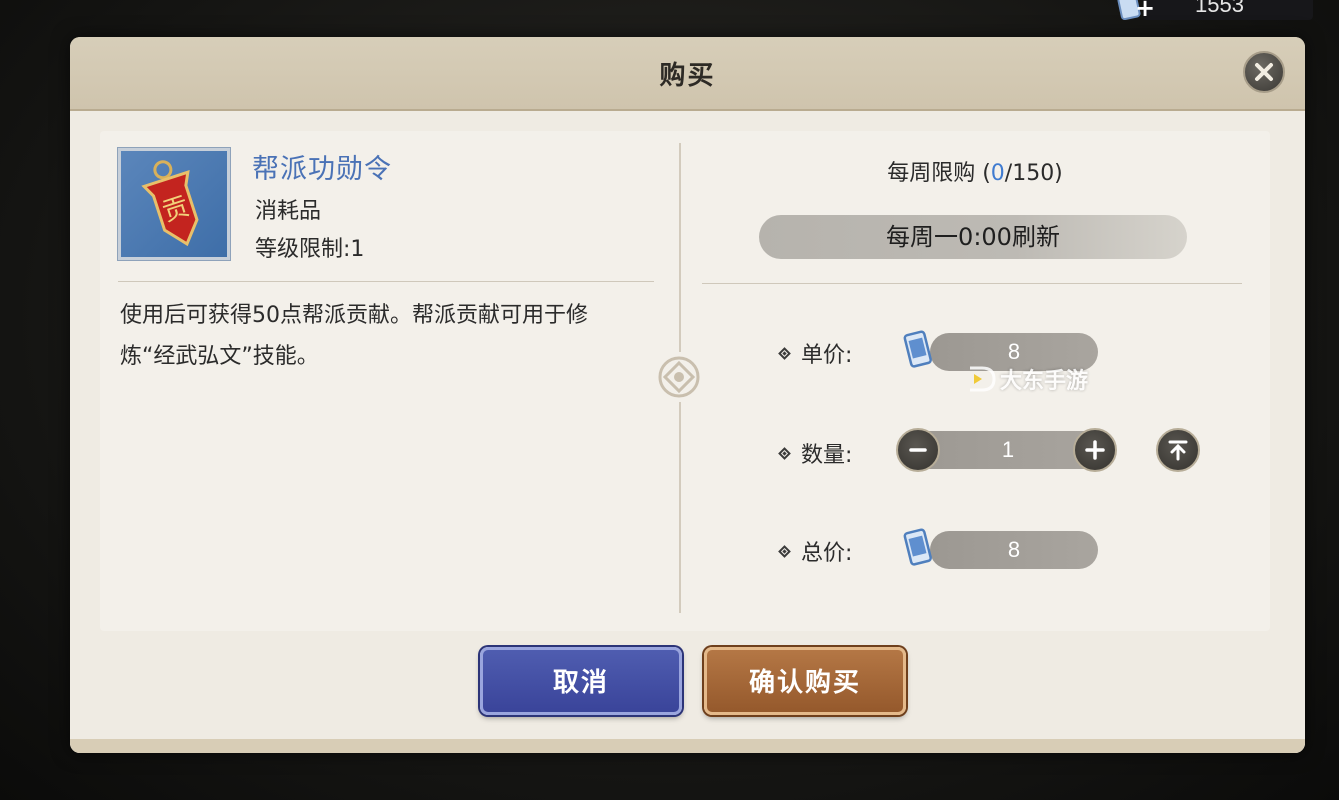 Image resolution: width=1339 pixels, height=800 pixels. What do you see at coordinates (805, 681) in the screenshot?
I see `confirm-purchase-button: 确认购买` at bounding box center [805, 681].